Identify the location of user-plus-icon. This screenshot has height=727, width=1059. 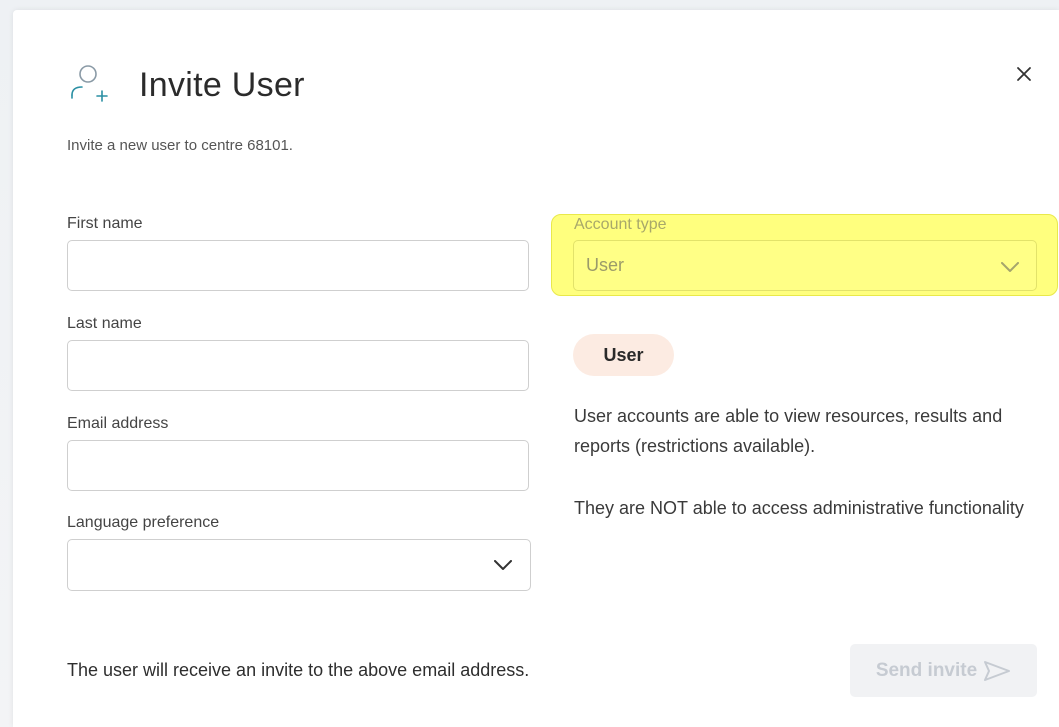
(89, 83).